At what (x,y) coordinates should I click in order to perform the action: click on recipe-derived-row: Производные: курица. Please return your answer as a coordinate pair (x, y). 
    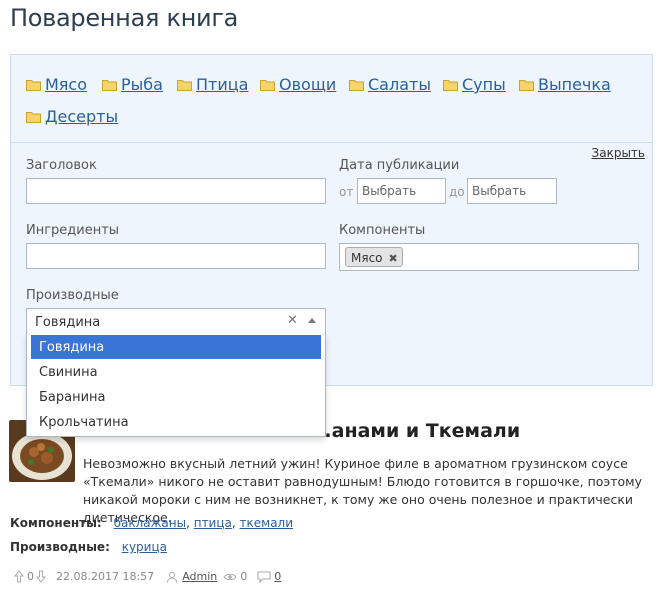
    Looking at the image, I should click on (88, 547).